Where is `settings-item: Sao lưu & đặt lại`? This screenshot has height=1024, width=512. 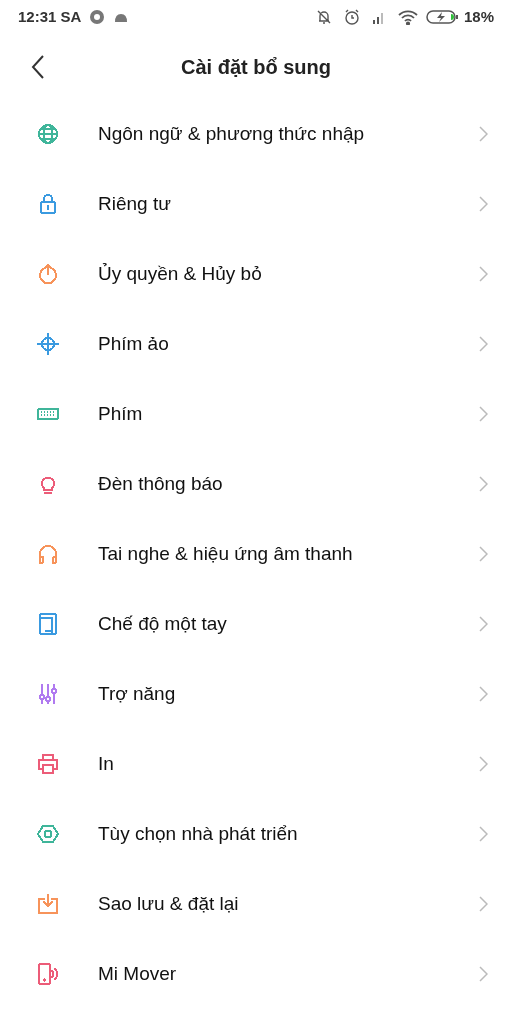
settings-item: Sao lưu & đặt lại is located at coordinates (256, 904).